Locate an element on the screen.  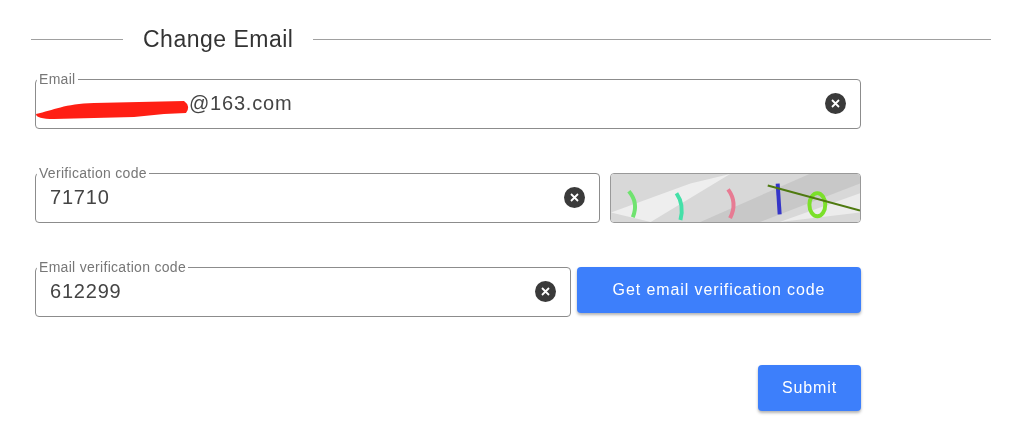
field-label: Email verification code is located at coordinates (112, 267).